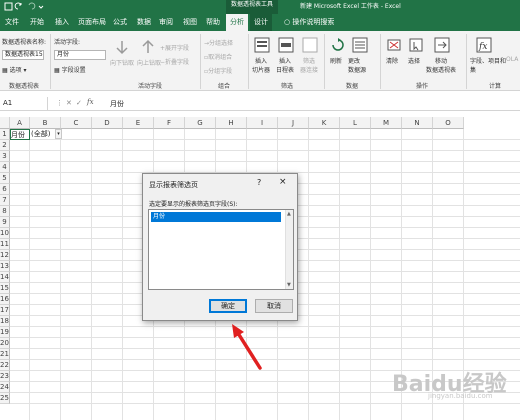  Describe the element at coordinates (23, 55) in the screenshot. I see `pivot-name-field: 数据透视表15` at that location.